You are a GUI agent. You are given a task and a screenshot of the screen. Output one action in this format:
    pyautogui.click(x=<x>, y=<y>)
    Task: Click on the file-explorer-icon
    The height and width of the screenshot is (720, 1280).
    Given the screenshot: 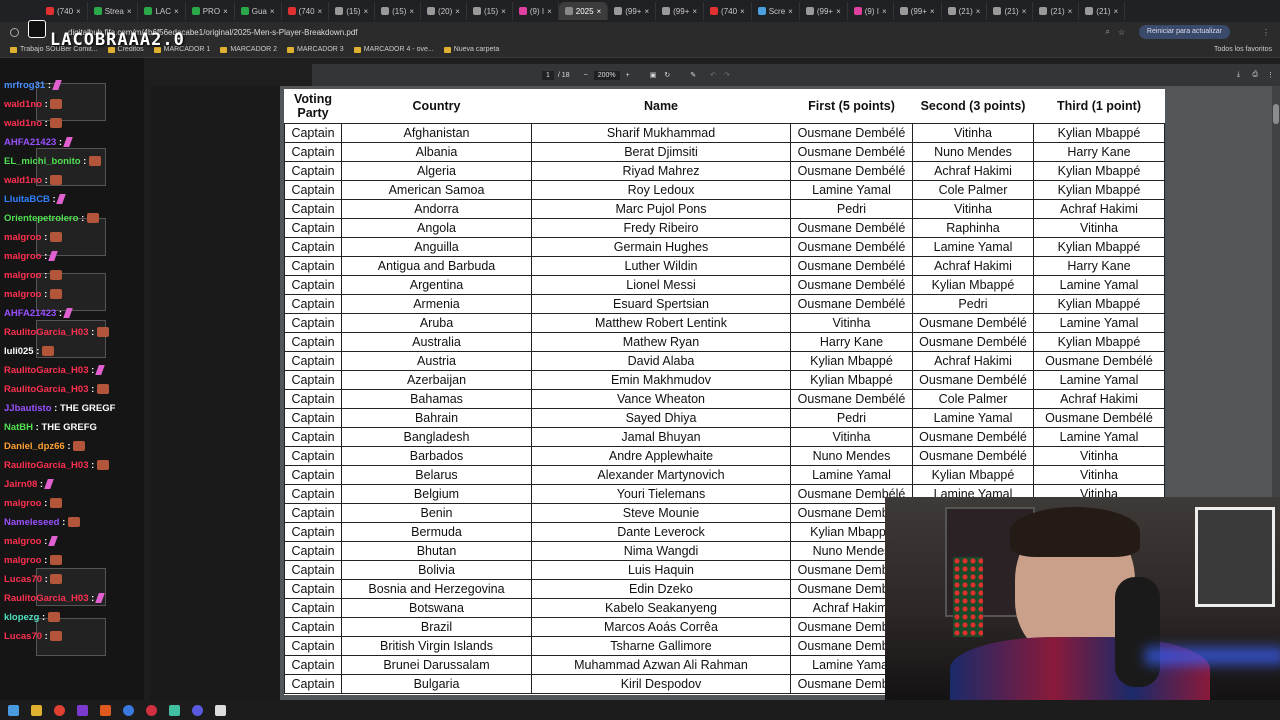 What is the action you would take?
    pyautogui.click(x=36, y=710)
    